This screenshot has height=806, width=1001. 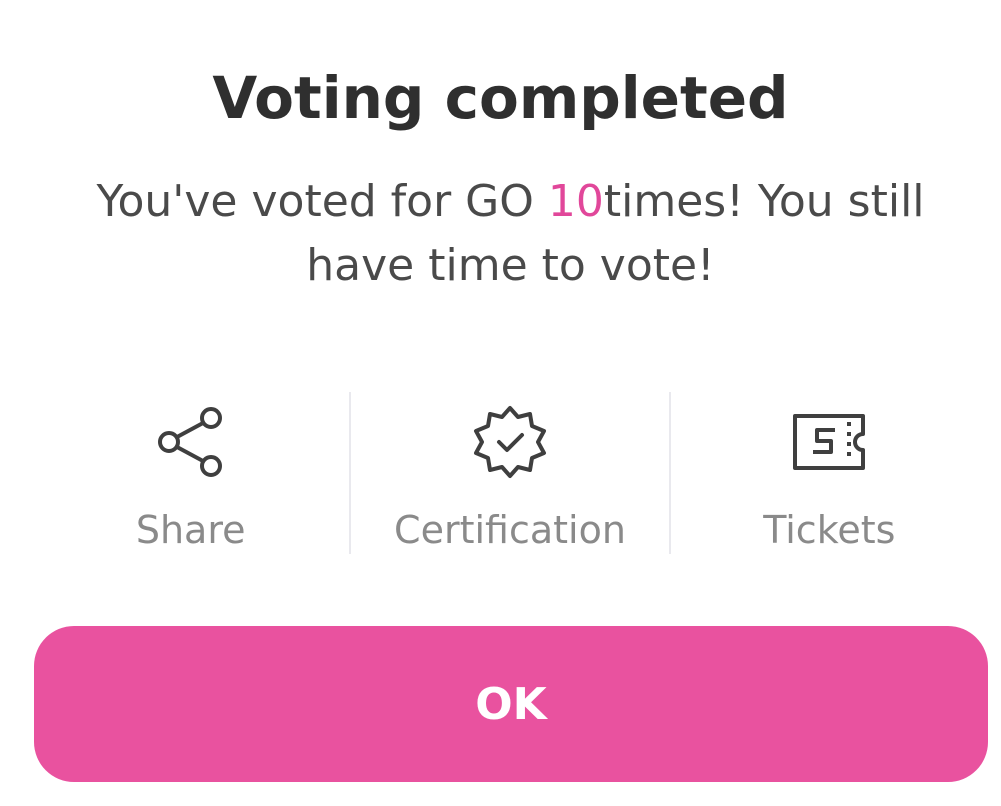 I want to click on share-label: Share, so click(x=190, y=530).